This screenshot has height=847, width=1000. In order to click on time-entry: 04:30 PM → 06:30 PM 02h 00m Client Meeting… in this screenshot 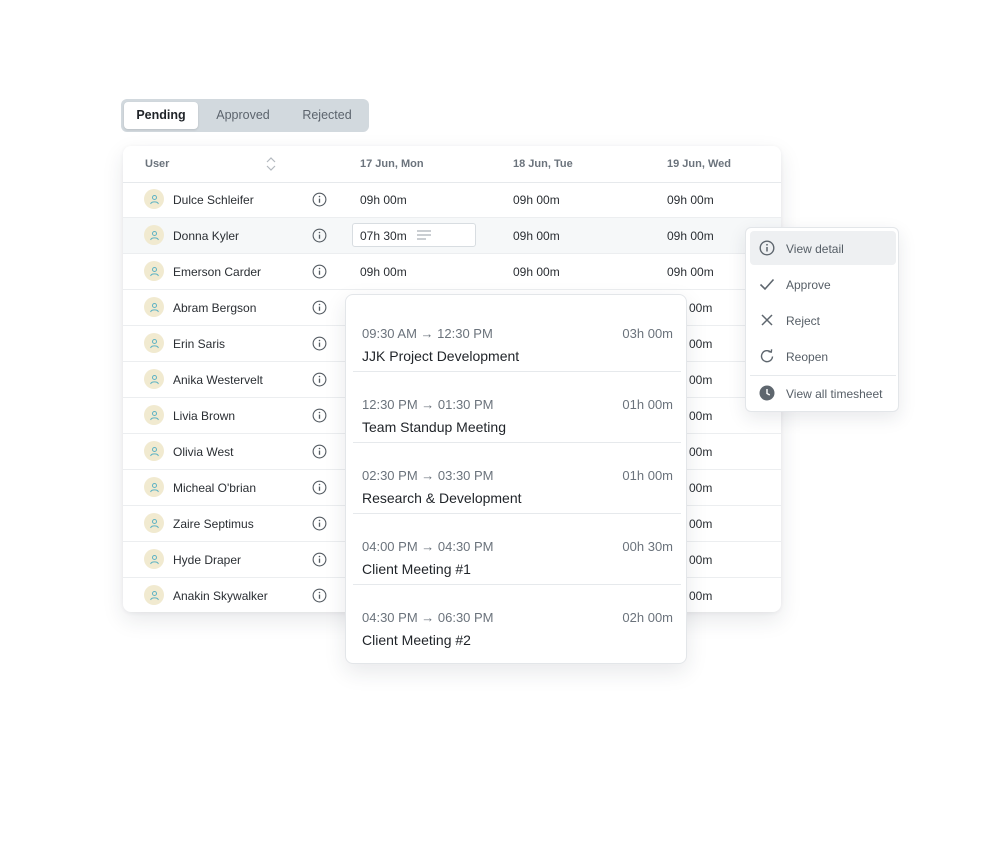, I will do `click(517, 620)`.